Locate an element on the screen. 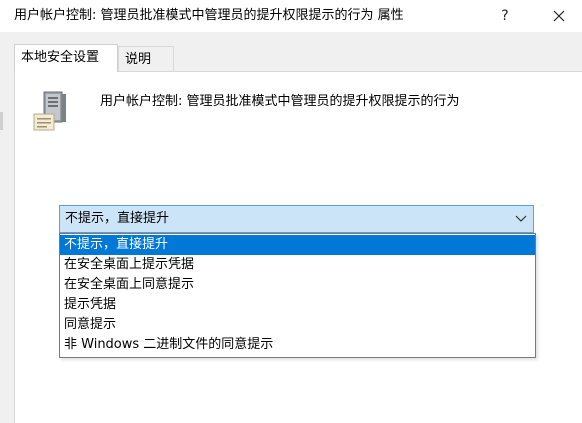 The width and height of the screenshot is (582, 423). tab-explain: 说明 is located at coordinates (146, 59).